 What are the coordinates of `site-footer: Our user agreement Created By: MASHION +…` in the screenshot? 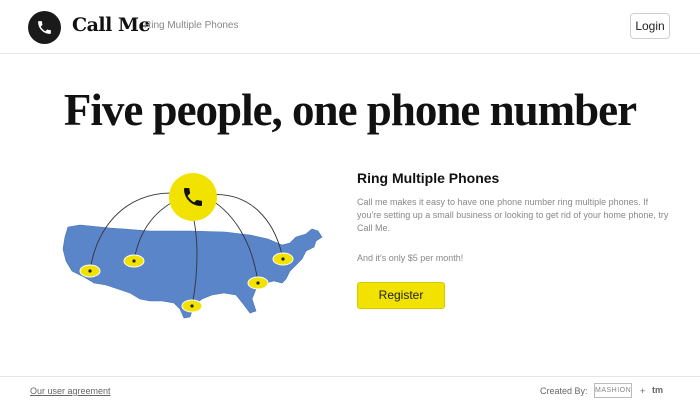 It's located at (350, 398).